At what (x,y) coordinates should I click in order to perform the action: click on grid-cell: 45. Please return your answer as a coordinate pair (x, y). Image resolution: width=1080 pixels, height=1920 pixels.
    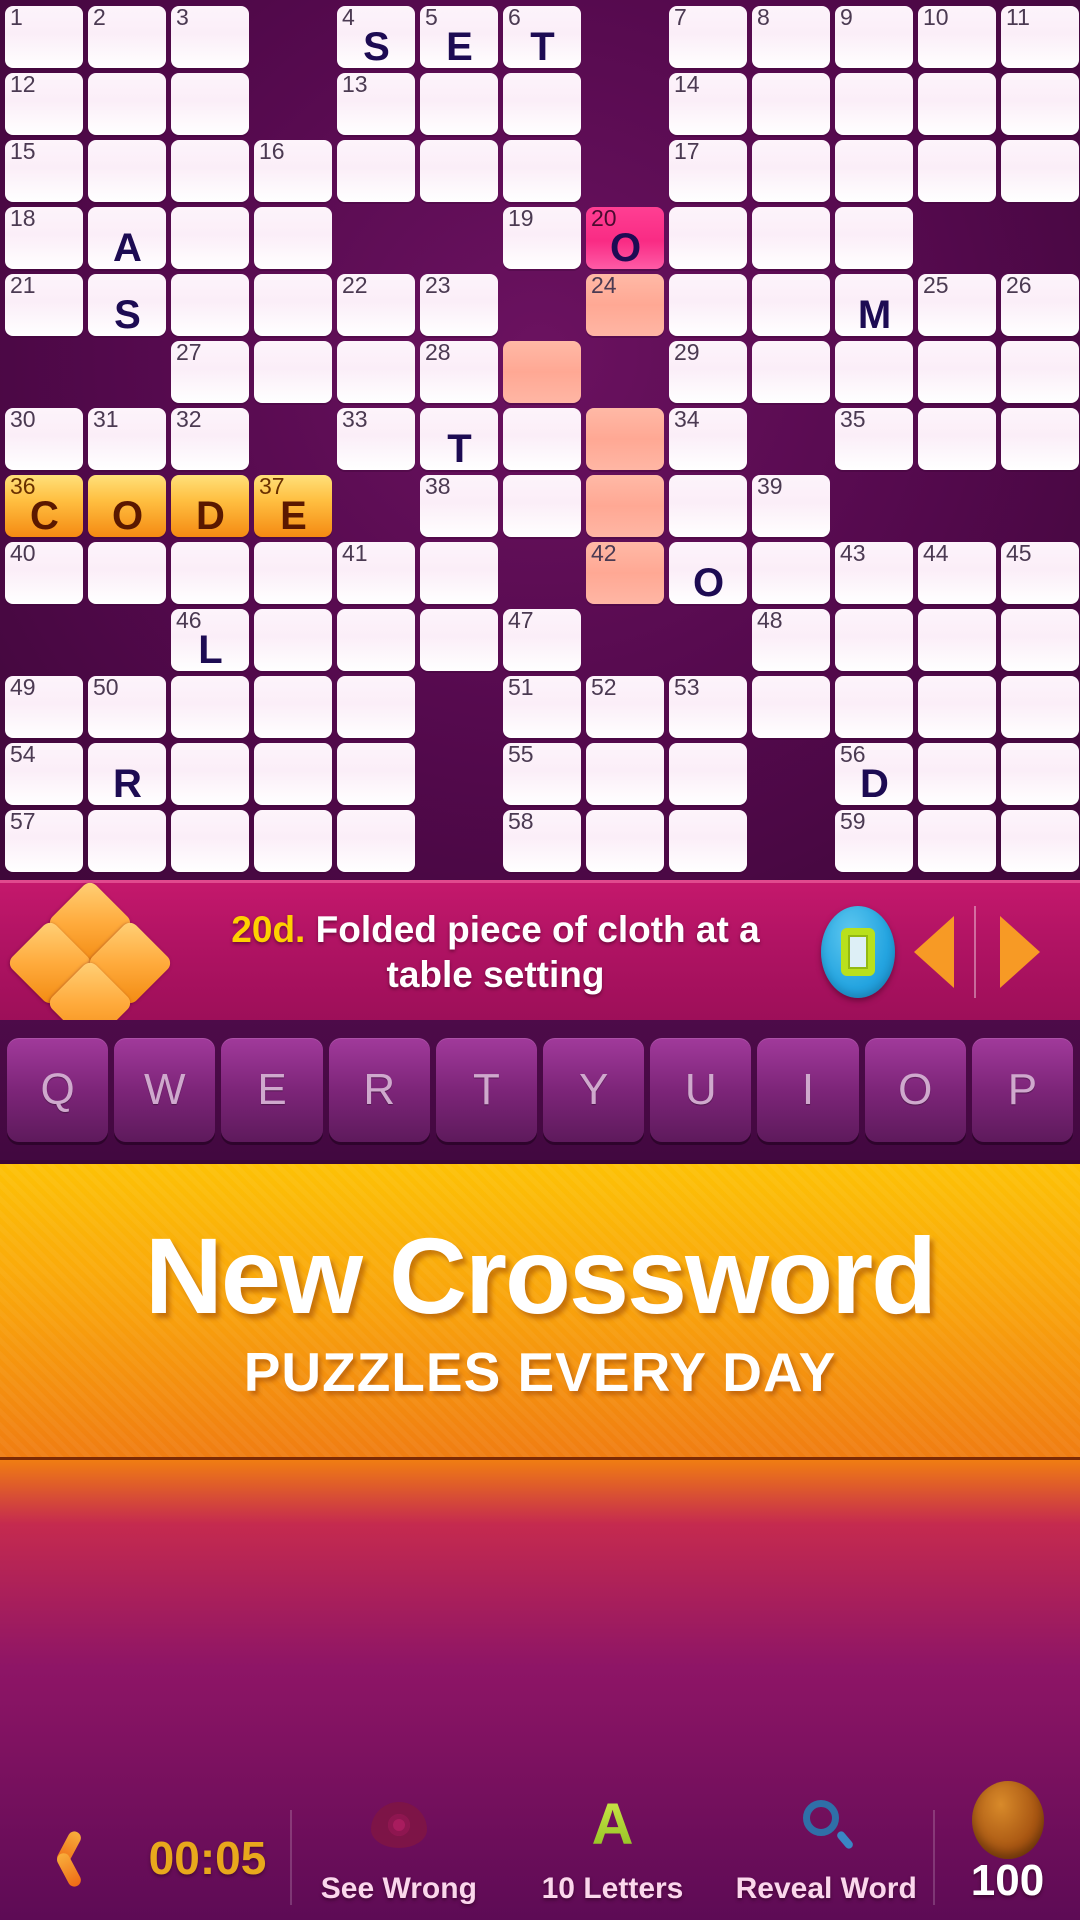
    Looking at the image, I should click on (1039, 573).